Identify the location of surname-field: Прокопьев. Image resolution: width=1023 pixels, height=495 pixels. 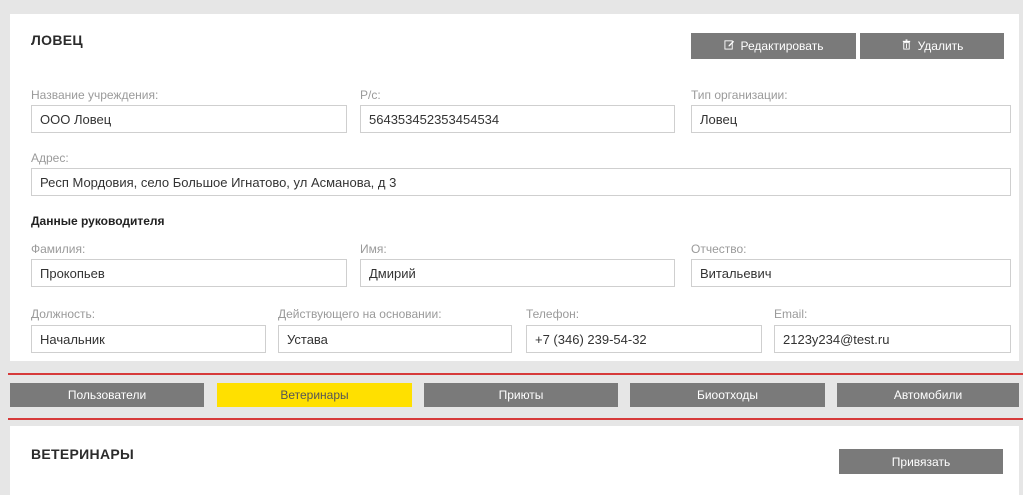
(189, 273).